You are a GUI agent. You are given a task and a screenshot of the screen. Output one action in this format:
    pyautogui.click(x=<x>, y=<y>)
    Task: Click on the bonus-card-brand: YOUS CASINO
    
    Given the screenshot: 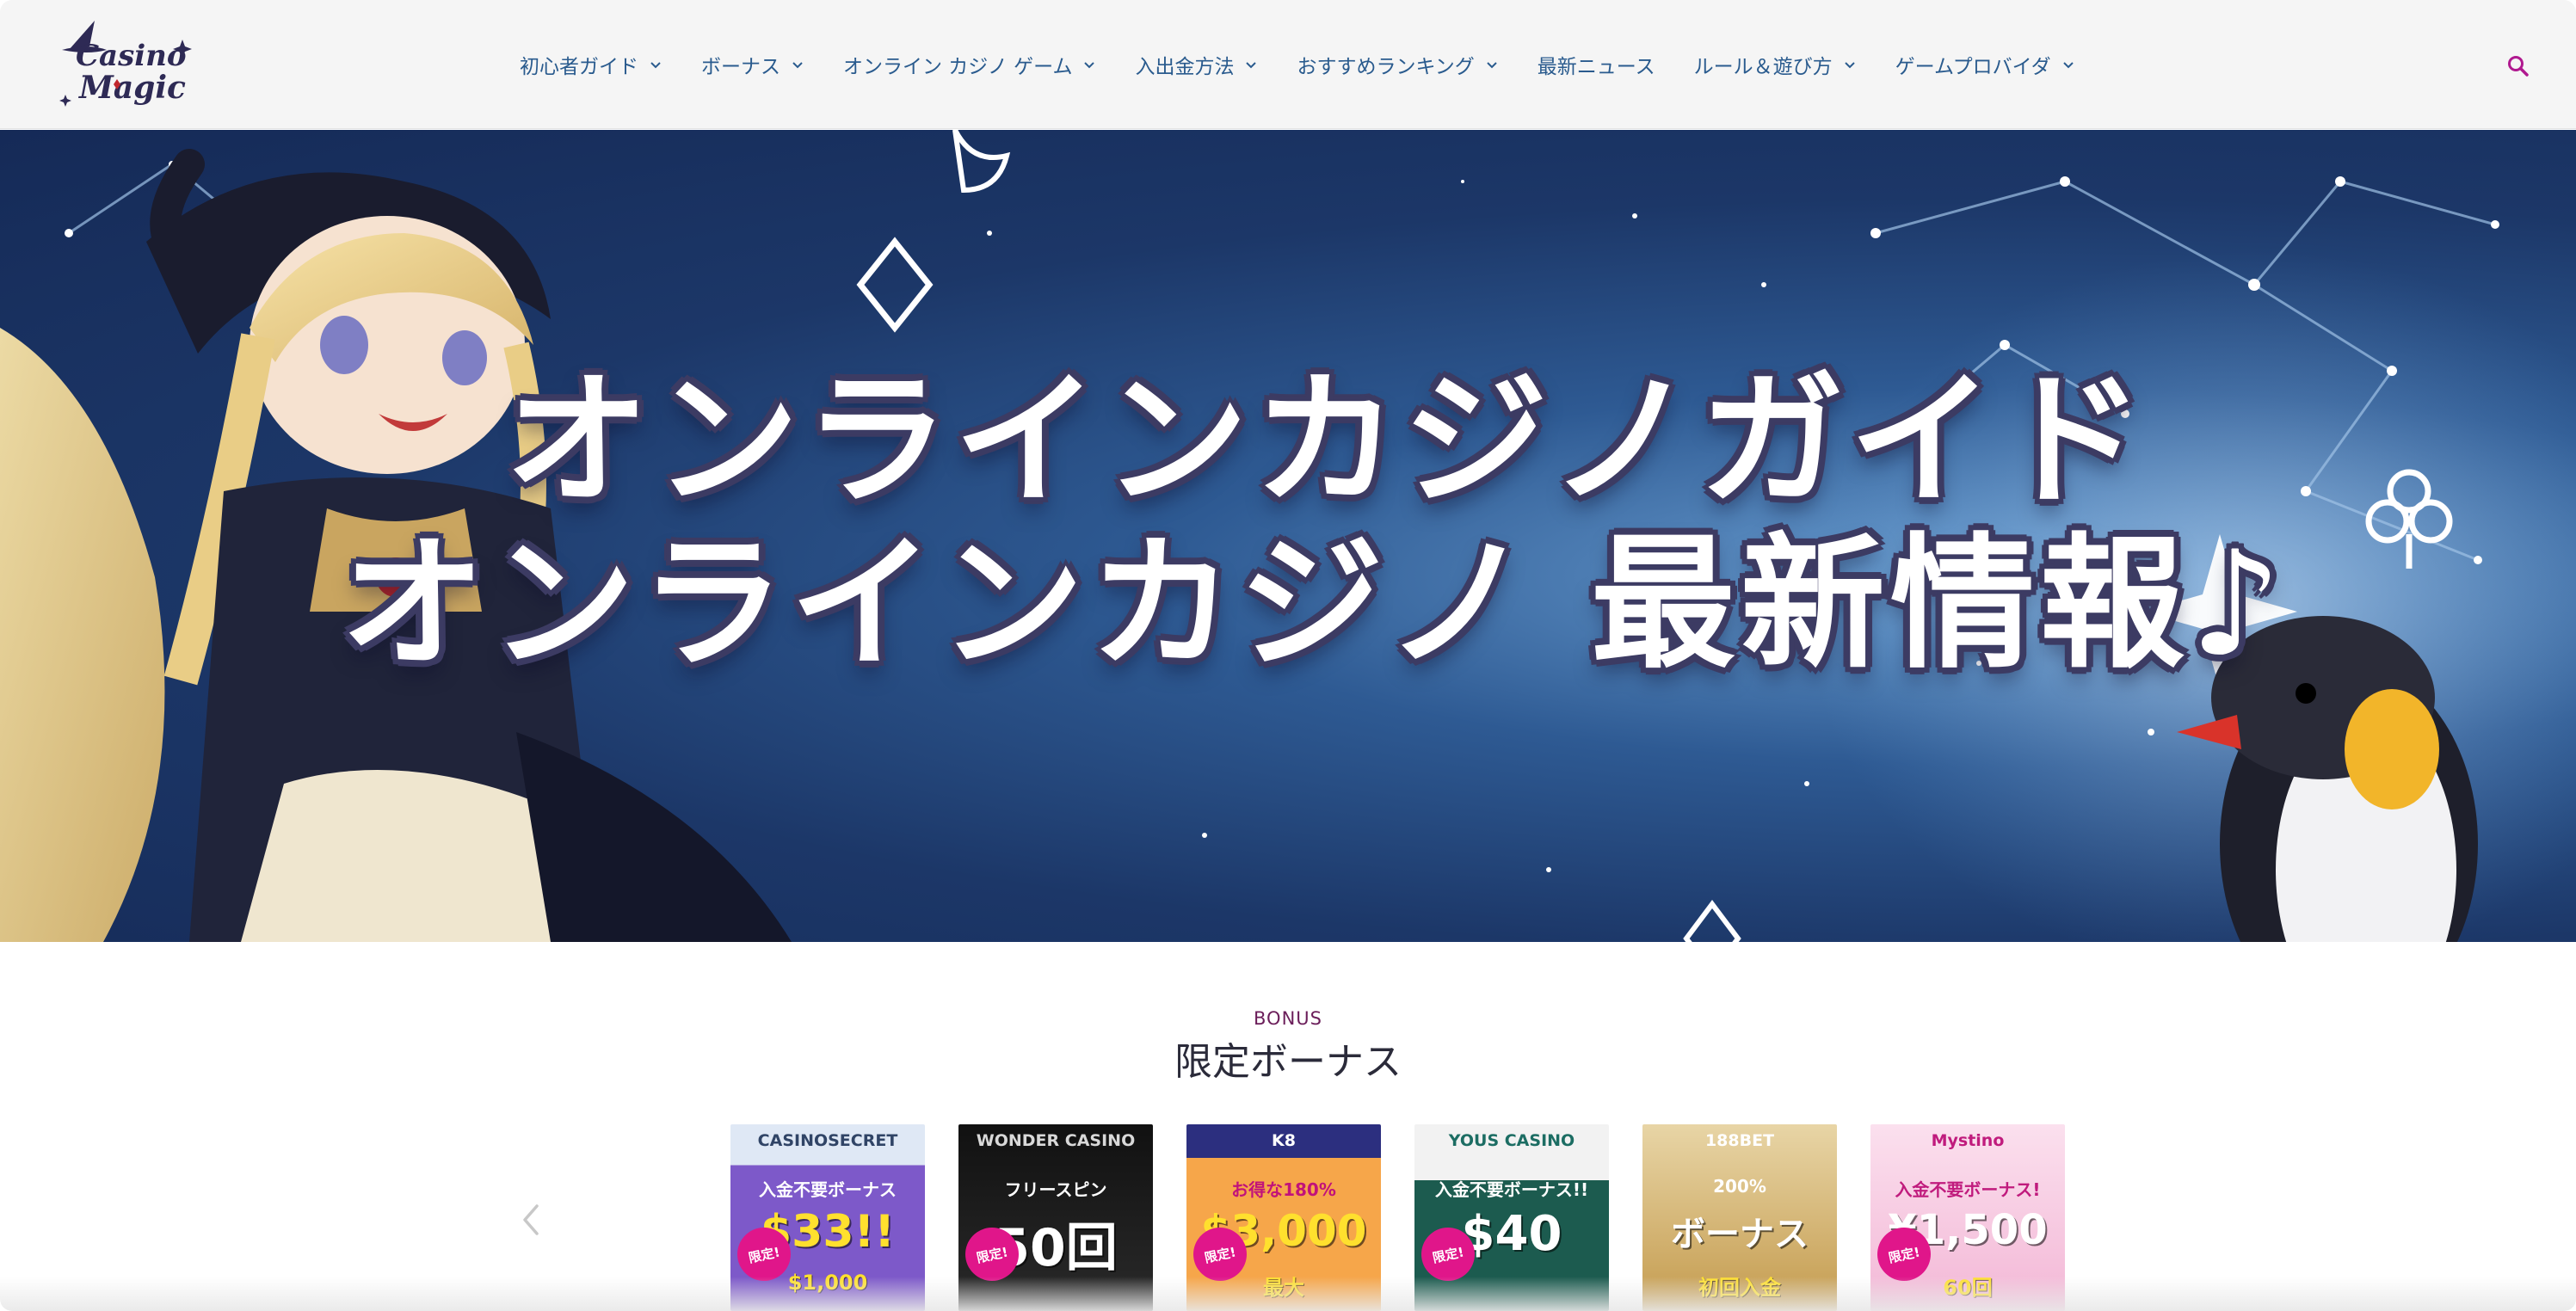 What is the action you would take?
    pyautogui.click(x=1511, y=1140)
    